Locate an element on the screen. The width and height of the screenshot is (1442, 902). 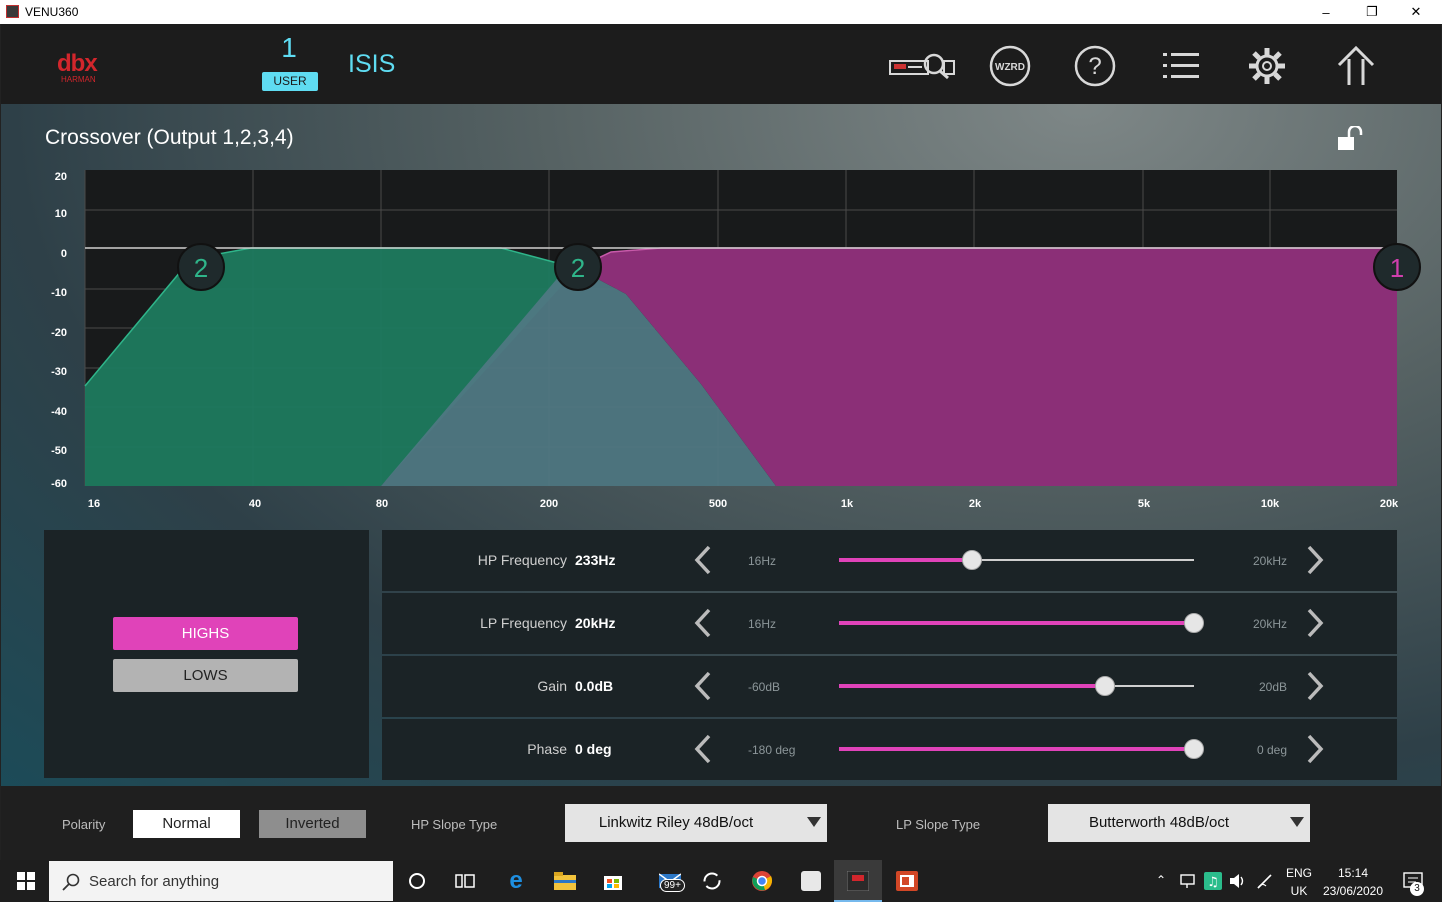
param-max: 0 deg is located at coordinates (1271, 750).